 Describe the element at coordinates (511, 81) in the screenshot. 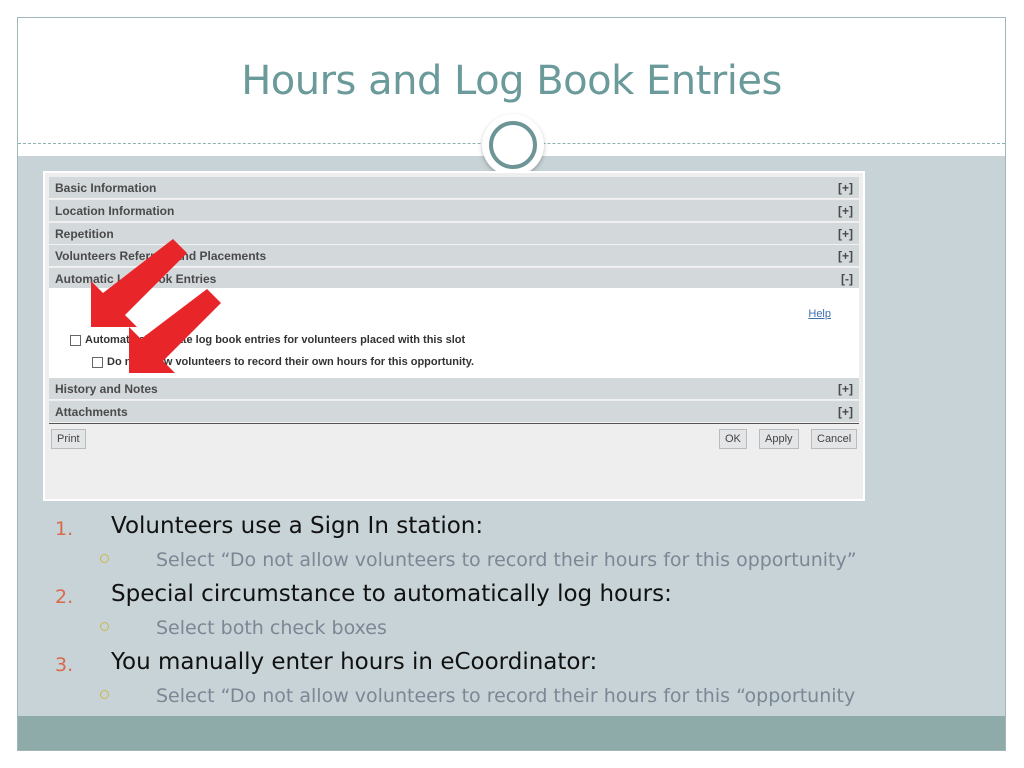

I see `slide-title: Hours and Log Book Entries` at that location.